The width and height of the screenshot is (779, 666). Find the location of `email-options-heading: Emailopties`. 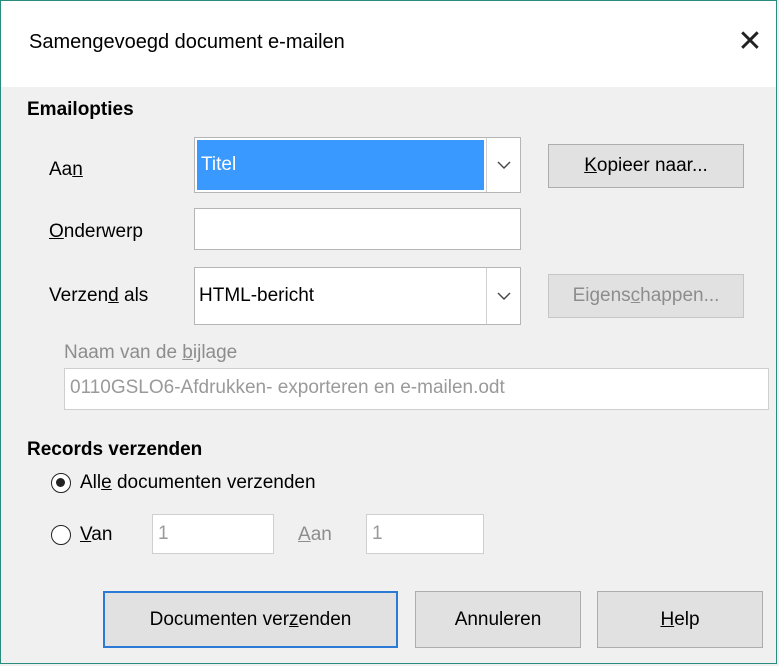

email-options-heading: Emailopties is located at coordinates (80, 109).